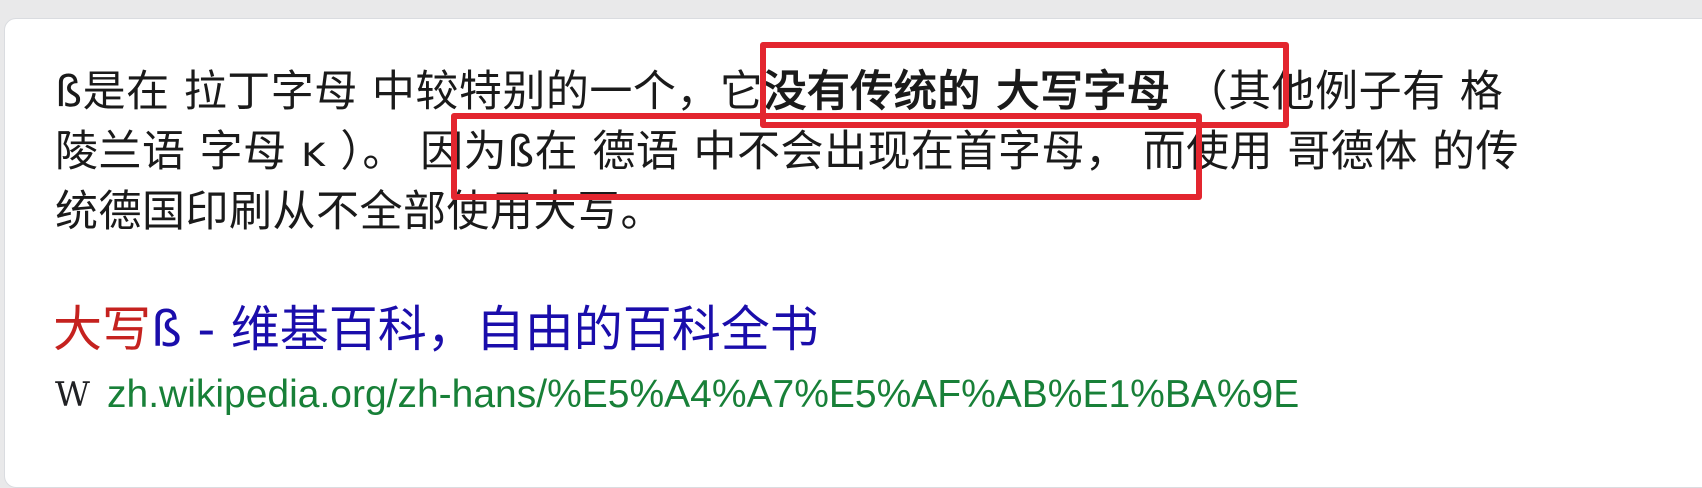  Describe the element at coordinates (592, 152) in the screenshot. I see `snippet-text-segment: 陵兰语 字母 ĸ ）。 因为ß在 德语 中不会出现在首字母，` at that location.